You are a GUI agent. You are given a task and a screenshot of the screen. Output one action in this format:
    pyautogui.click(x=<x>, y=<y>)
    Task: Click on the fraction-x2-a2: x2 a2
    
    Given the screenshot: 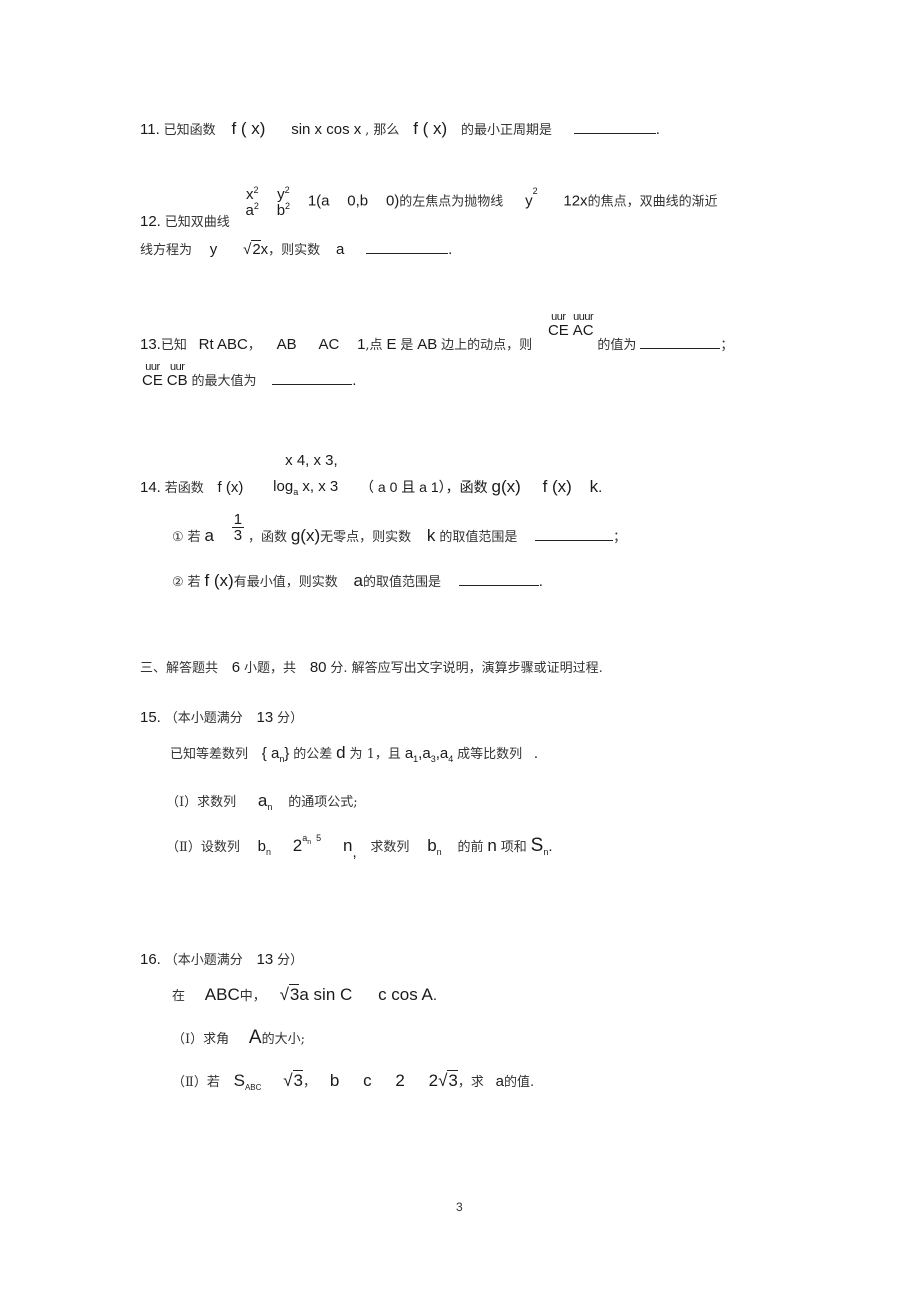 What is the action you would take?
    pyautogui.click(x=252, y=202)
    